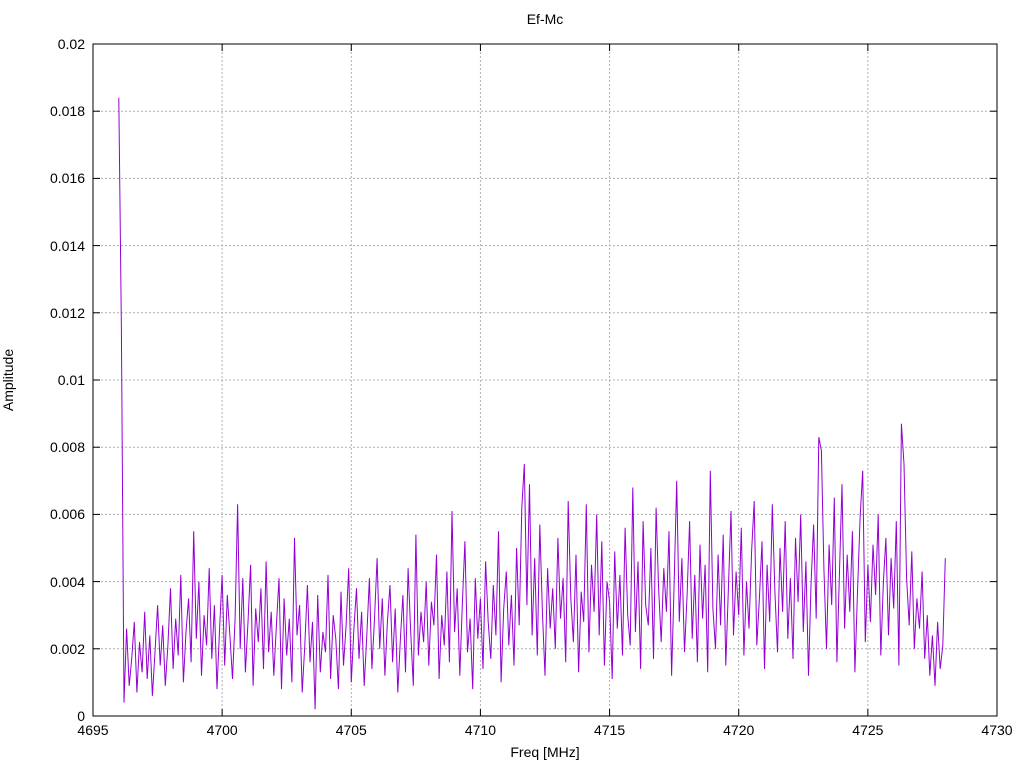  What do you see at coordinates (71, 380) in the screenshot?
I see `y-tick-label: 0.01` at bounding box center [71, 380].